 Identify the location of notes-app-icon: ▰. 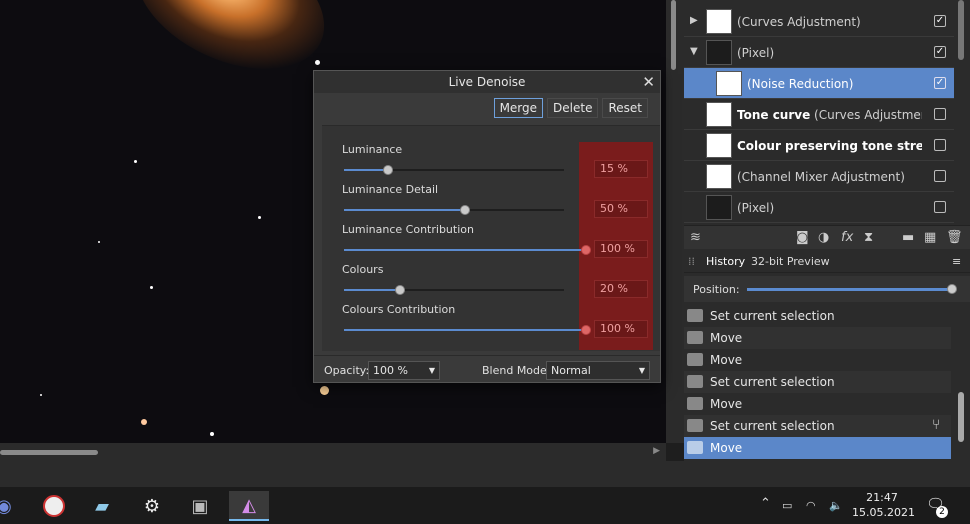
(102, 506).